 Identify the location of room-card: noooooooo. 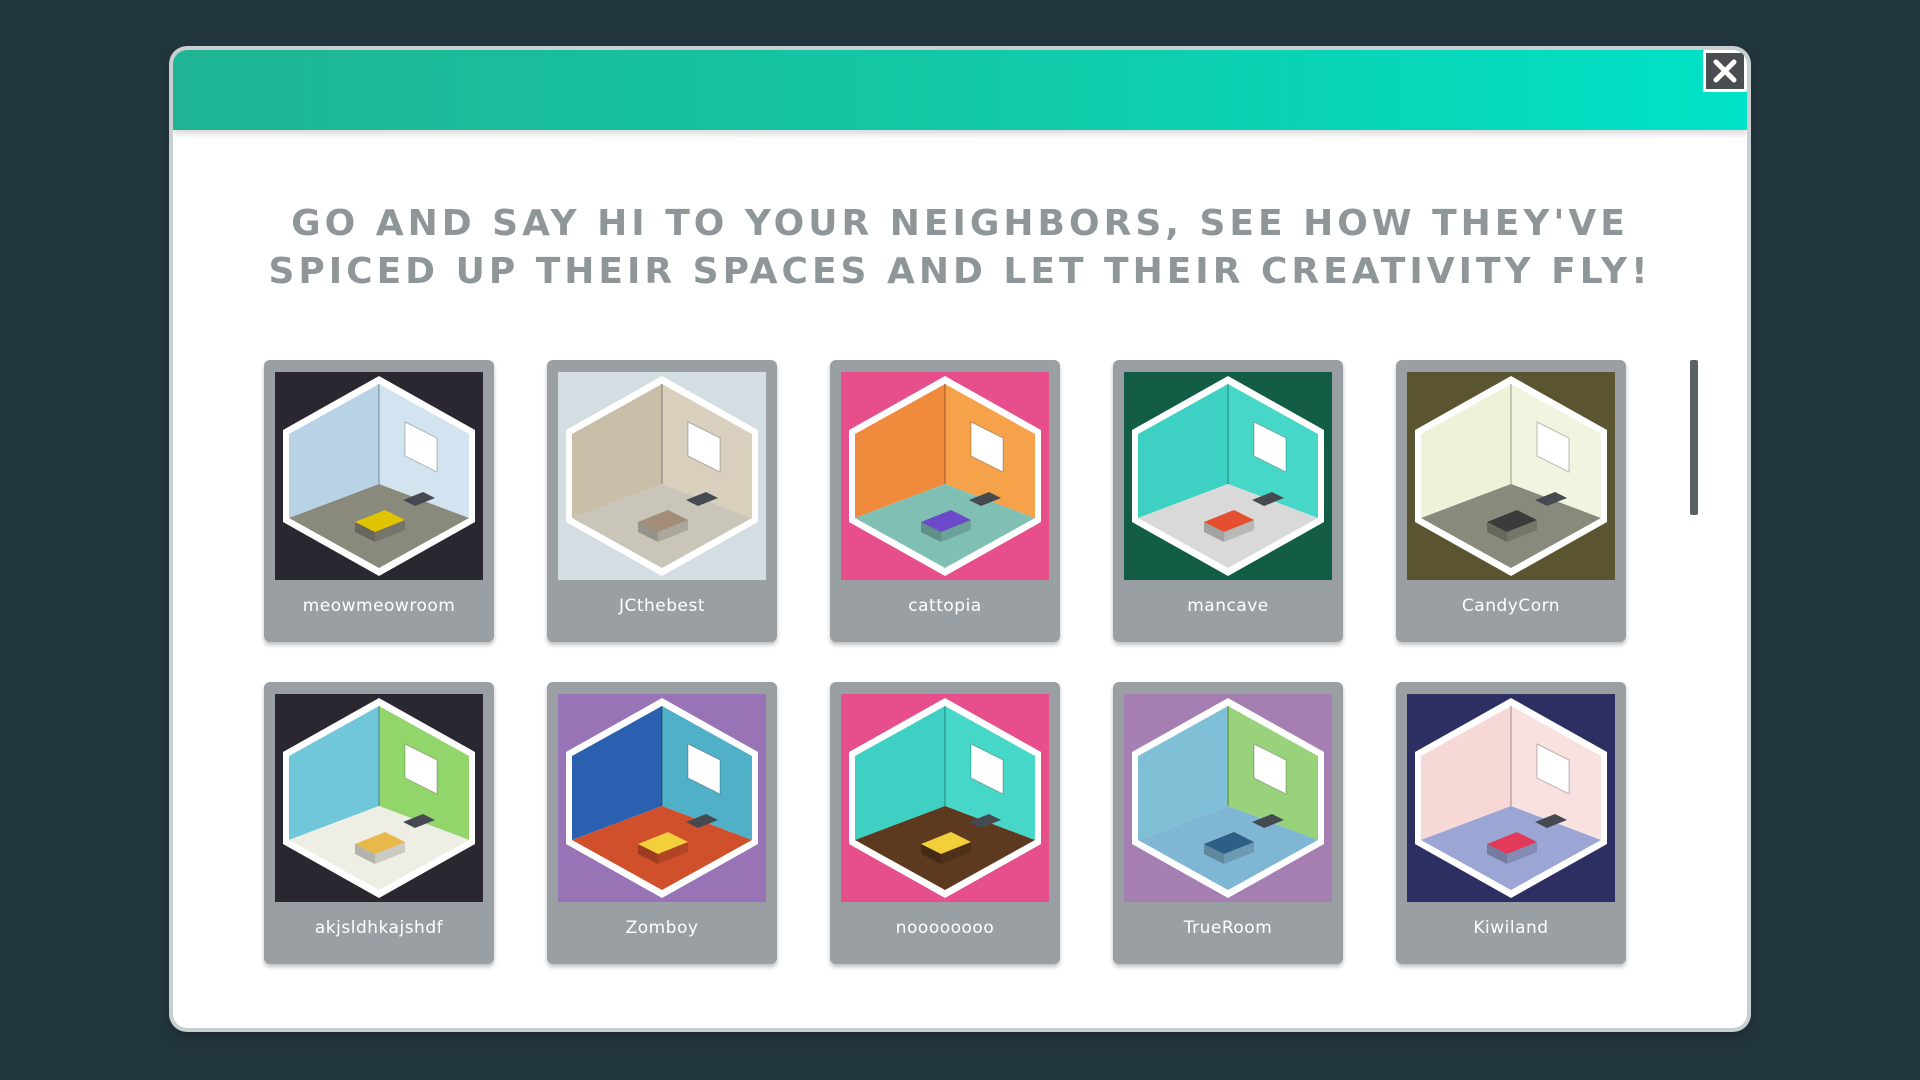
(945, 823).